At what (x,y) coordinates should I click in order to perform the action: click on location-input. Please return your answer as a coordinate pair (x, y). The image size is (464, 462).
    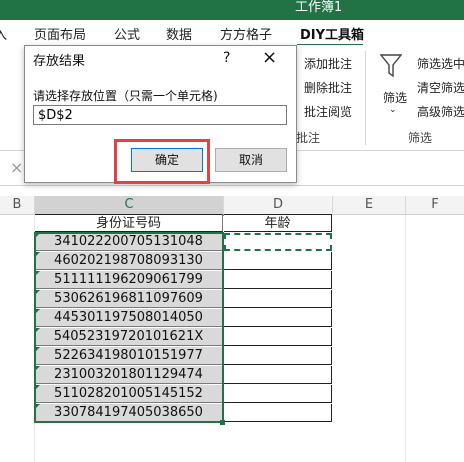
    Looking at the image, I should click on (160, 115).